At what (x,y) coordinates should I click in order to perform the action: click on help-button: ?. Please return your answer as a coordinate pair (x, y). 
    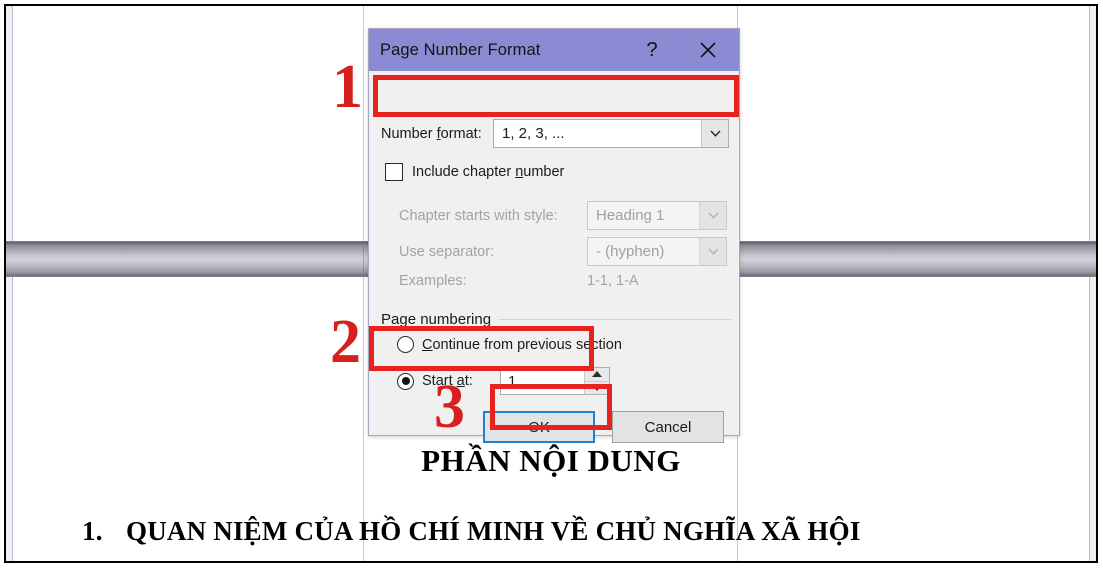
    Looking at the image, I should click on (652, 50).